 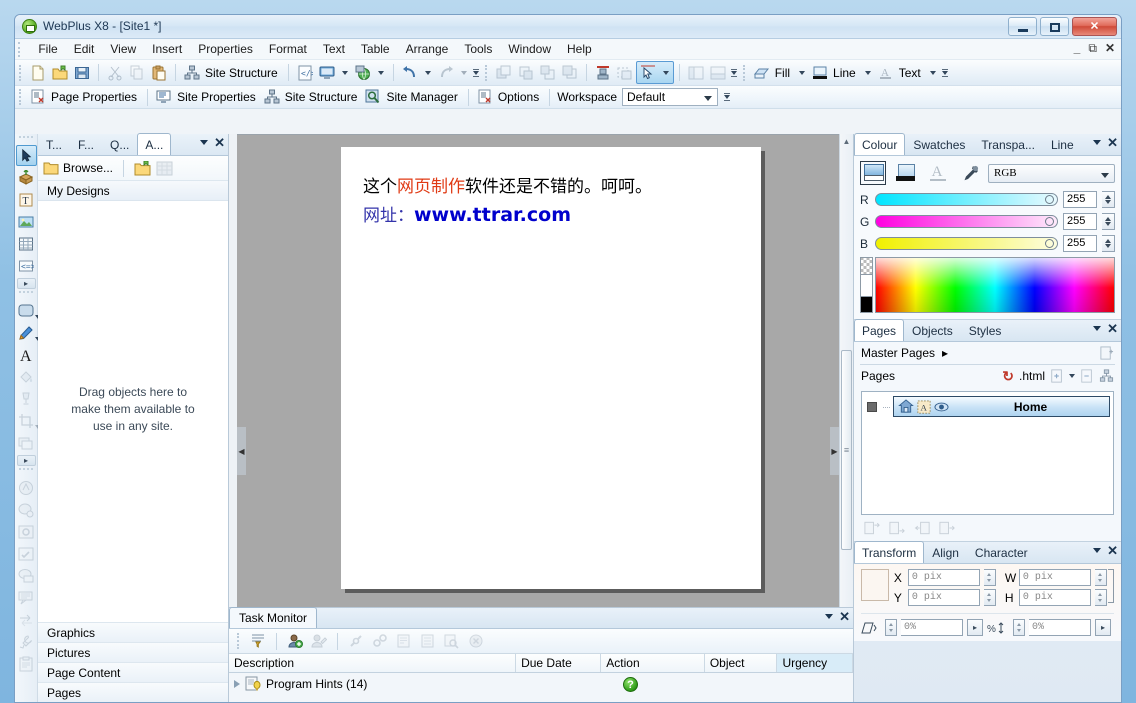 What do you see at coordinates (905, 173) in the screenshot?
I see `line-swatch-button` at bounding box center [905, 173].